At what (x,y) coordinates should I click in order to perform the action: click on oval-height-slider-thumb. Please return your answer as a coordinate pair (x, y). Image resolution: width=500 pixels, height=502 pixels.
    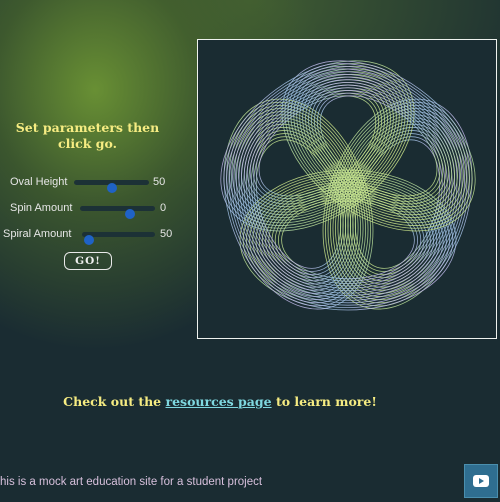
    Looking at the image, I should click on (111, 188).